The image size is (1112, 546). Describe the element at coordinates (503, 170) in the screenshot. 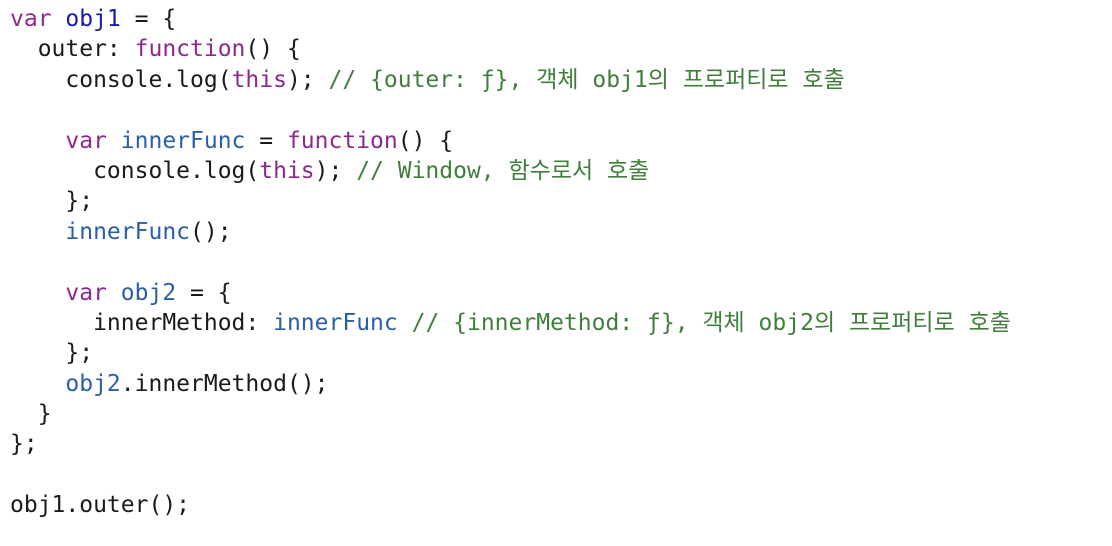

I see `comment-token: // Window, 함수로서 호출` at that location.